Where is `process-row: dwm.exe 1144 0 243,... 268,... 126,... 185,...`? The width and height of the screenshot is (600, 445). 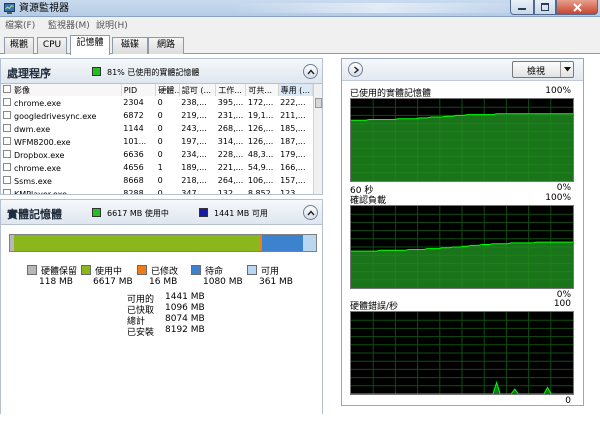
process-row: dwm.exe 1144 0 243,... 268,... 126,... 185,... is located at coordinates (157, 128).